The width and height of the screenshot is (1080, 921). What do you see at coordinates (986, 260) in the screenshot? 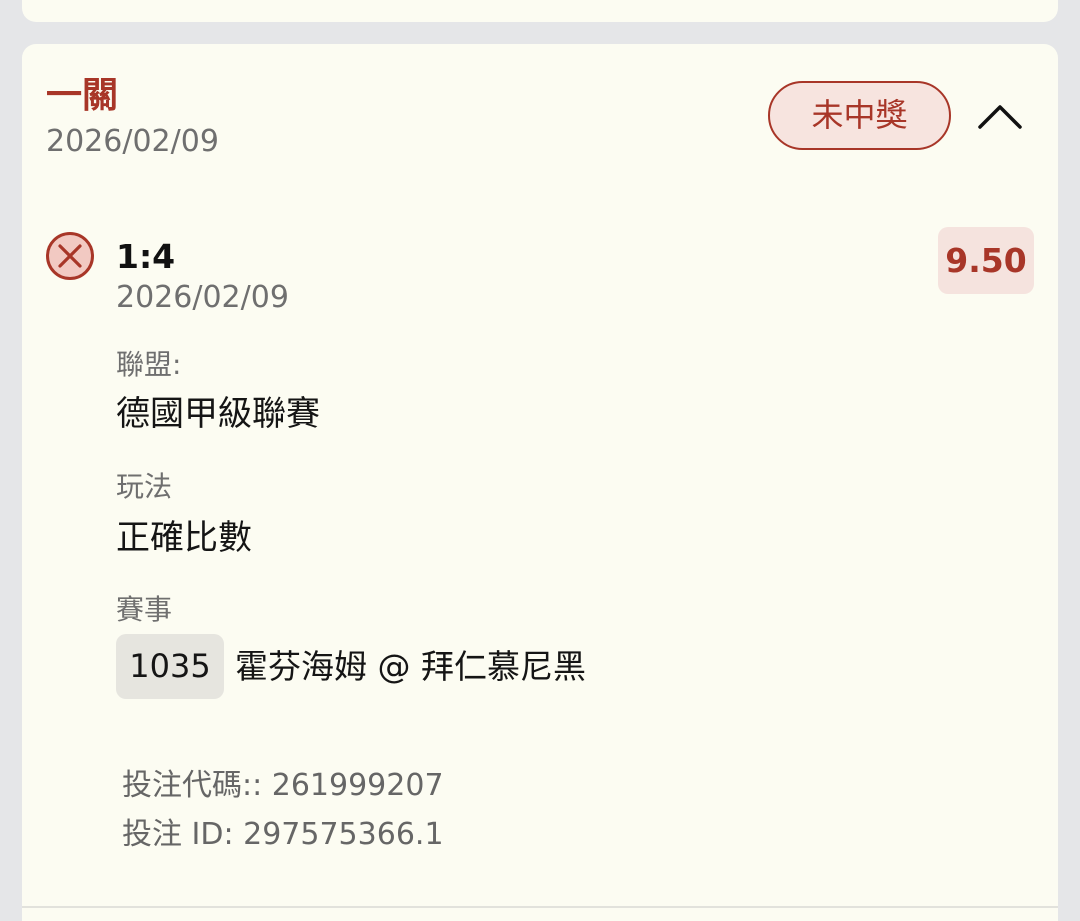
I see `odds-badge: 9.50` at bounding box center [986, 260].